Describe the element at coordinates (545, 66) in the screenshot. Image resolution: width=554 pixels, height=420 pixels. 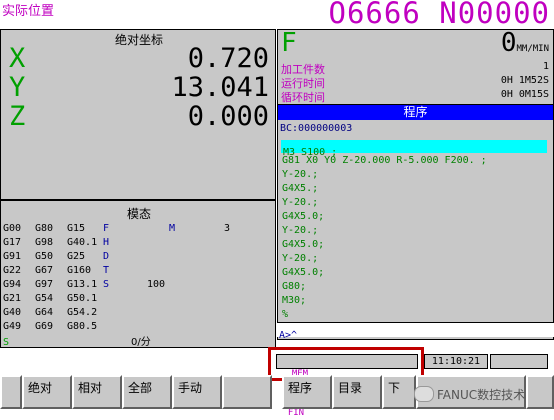
I see `parts-count-value: 1` at that location.